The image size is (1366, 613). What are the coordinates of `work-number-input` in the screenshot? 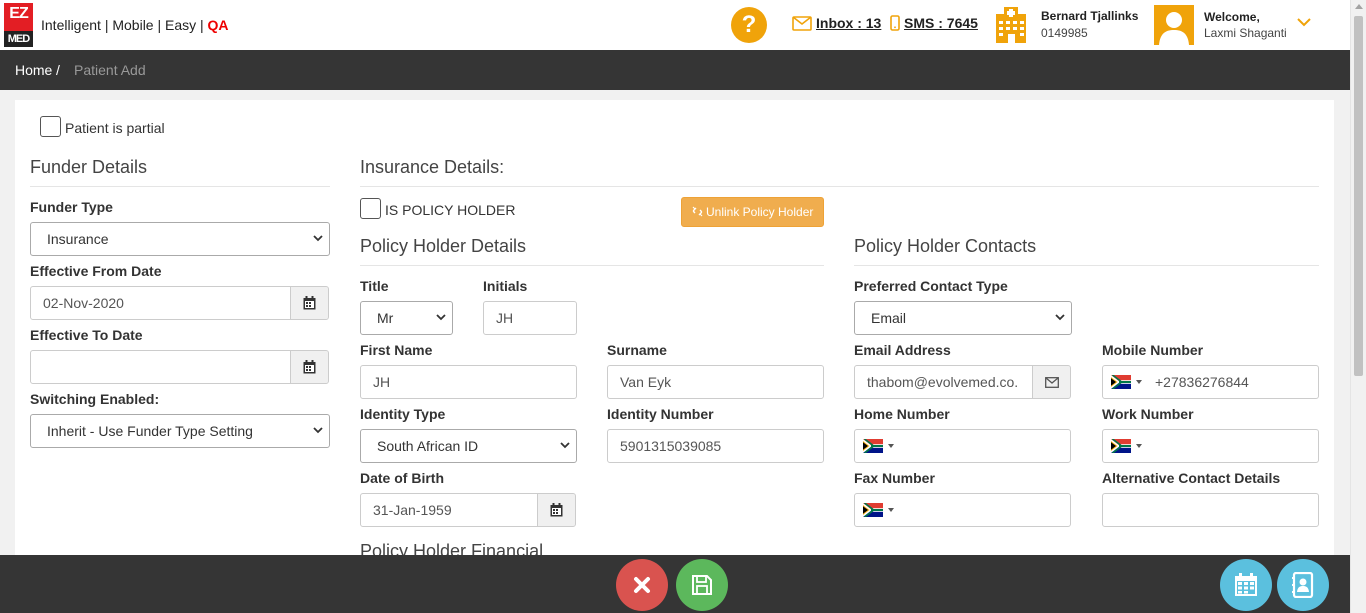 It's located at (1210, 446).